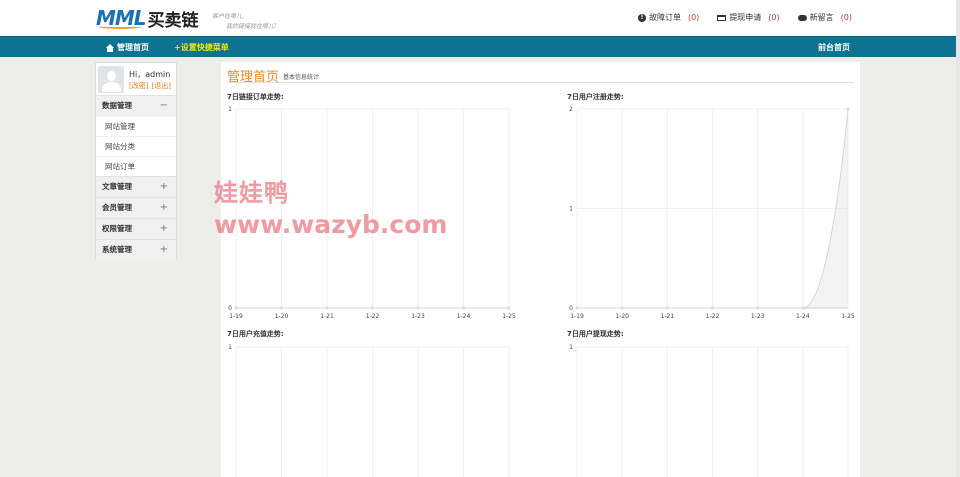 The width and height of the screenshot is (960, 477). I want to click on menu-group-articles: 文章管理 +, so click(136, 186).